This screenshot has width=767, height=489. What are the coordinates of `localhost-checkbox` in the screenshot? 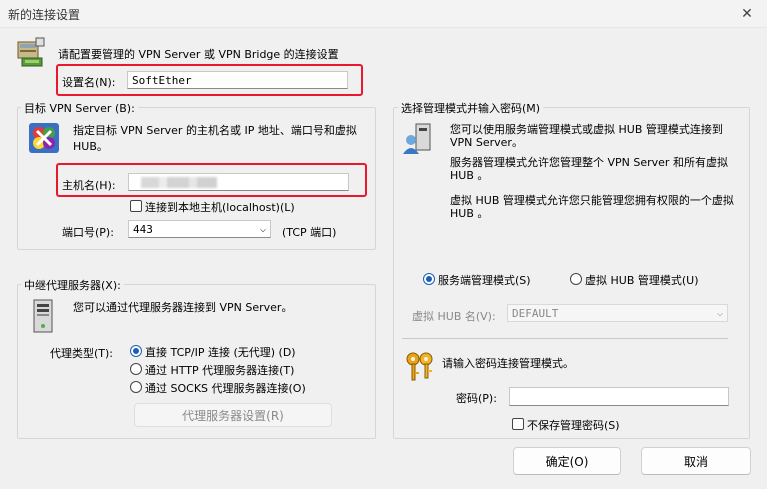 It's located at (136, 206).